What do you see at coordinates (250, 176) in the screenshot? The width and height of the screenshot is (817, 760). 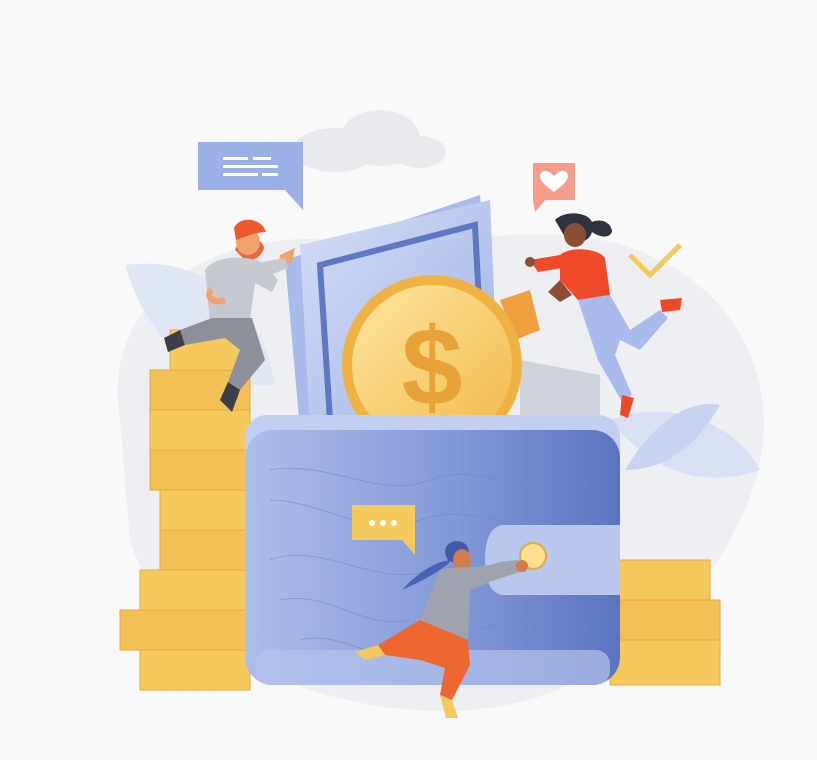 I see `chat-lines-icon` at bounding box center [250, 176].